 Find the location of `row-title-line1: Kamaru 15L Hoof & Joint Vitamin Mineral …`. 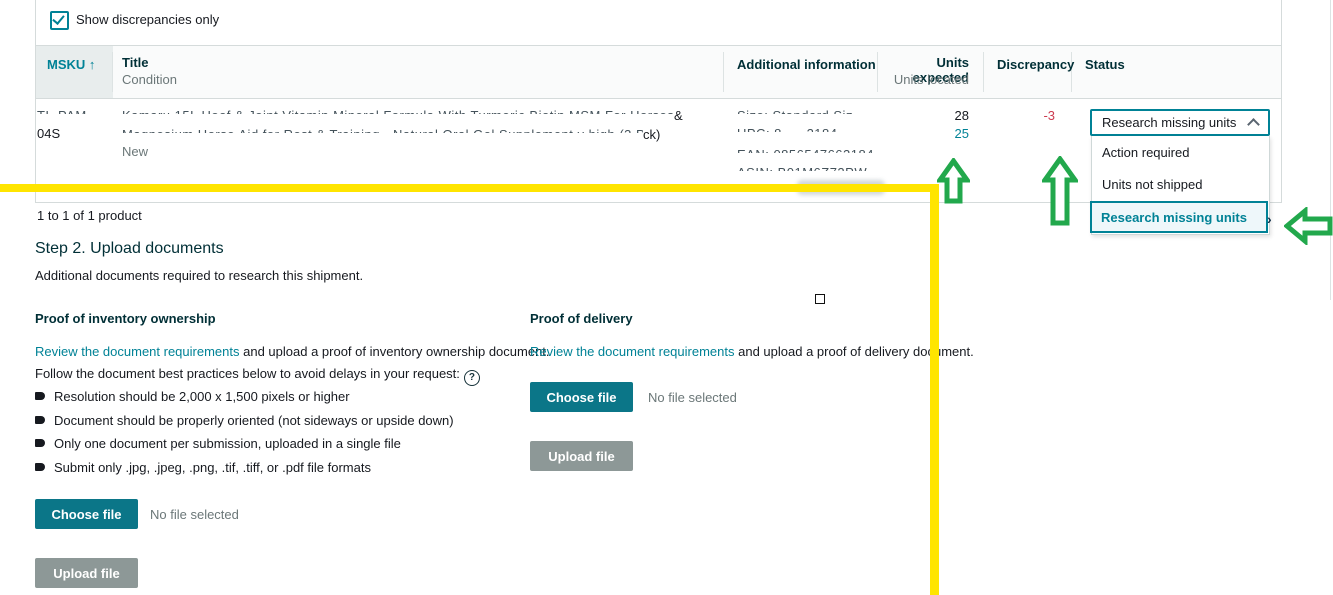

row-title-line1: Kamaru 15L Hoof & Joint Vitamin Mineral … is located at coordinates (422, 115).